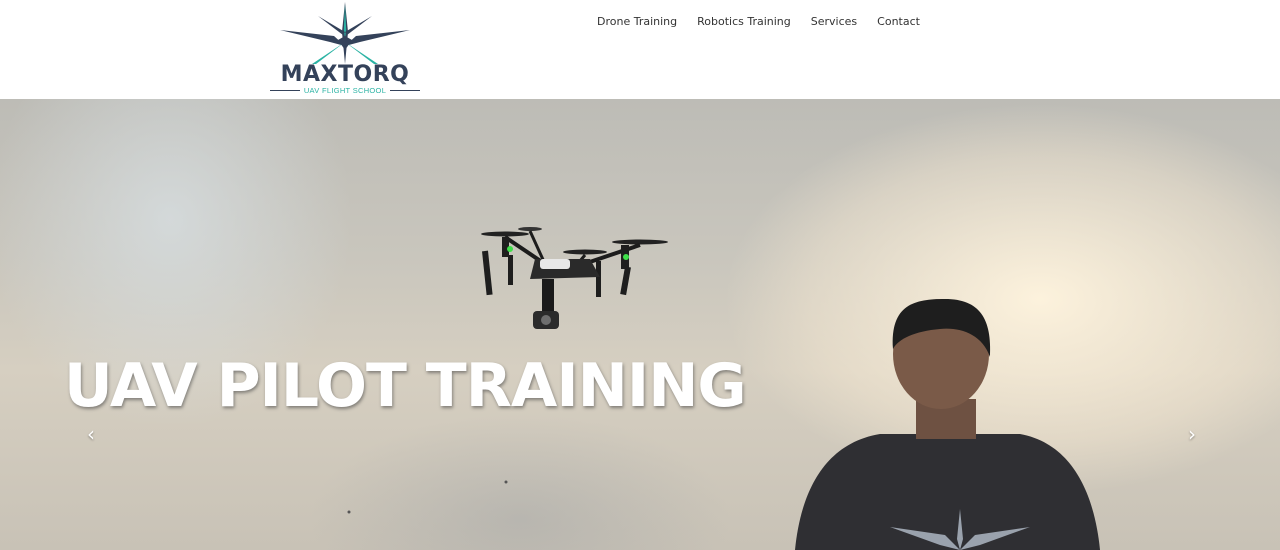 This screenshot has height=550, width=1280. What do you see at coordinates (947, 424) in the screenshot?
I see `pilot-silhouette` at bounding box center [947, 424].